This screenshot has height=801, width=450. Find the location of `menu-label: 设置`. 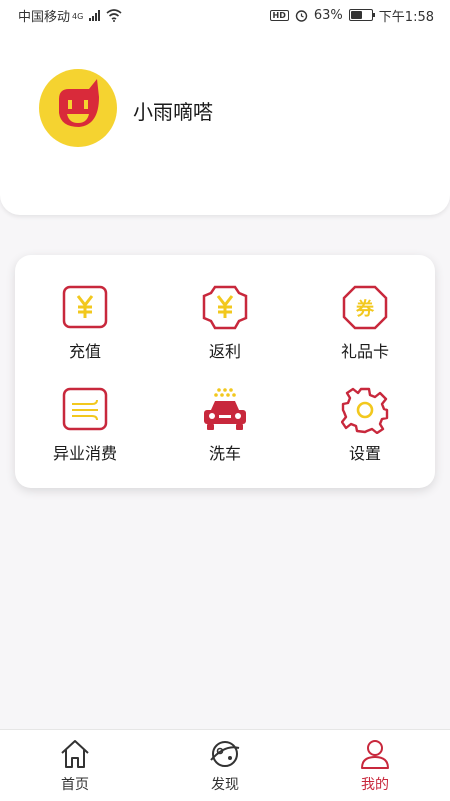

menu-label: 设置 is located at coordinates (364, 453).